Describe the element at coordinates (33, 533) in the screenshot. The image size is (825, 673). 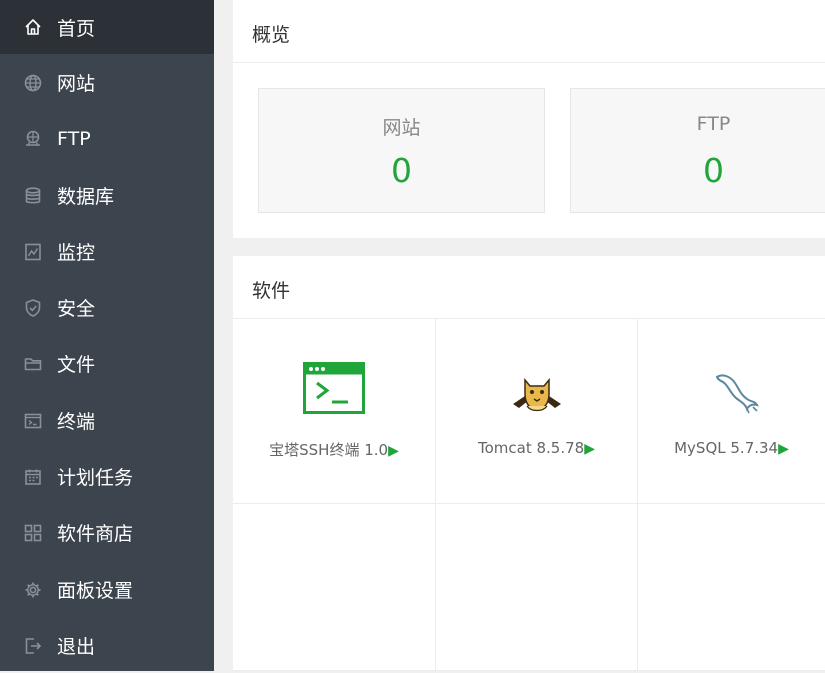
I see `grid-icon` at that location.